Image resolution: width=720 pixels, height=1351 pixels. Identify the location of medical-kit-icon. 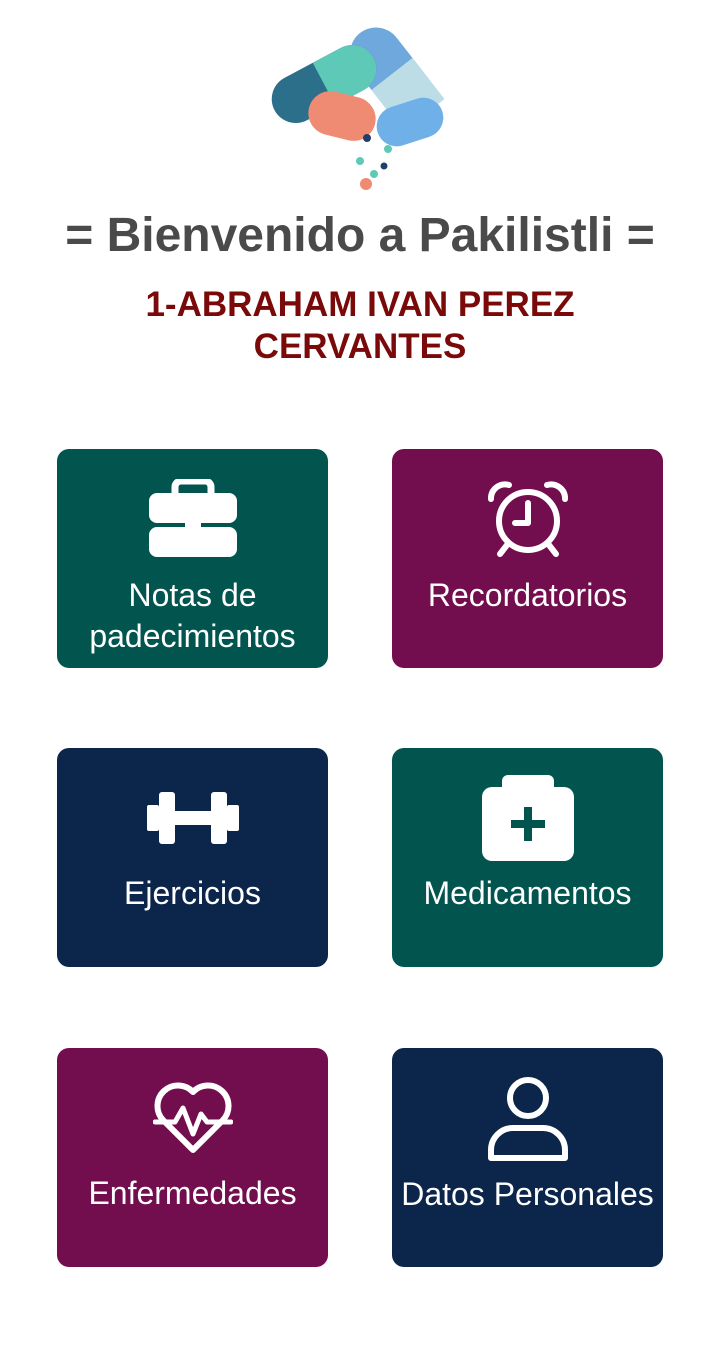
(192, 519).